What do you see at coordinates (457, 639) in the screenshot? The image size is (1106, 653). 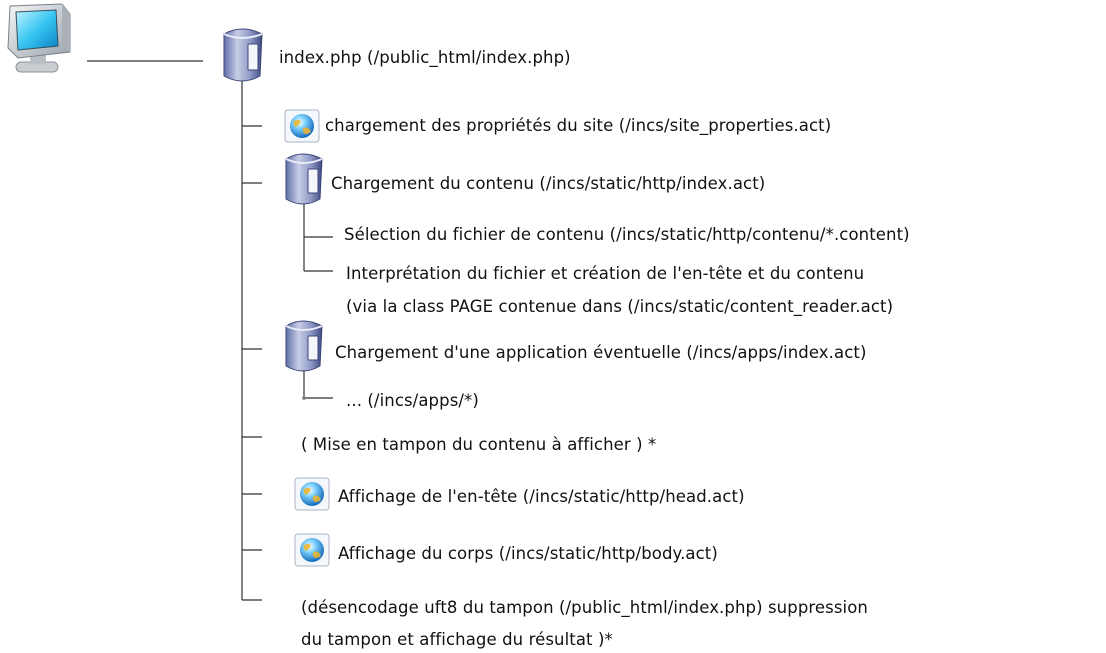 I see `node-label-desencodage-cont: du tampon et affichage du résultat )*` at bounding box center [457, 639].